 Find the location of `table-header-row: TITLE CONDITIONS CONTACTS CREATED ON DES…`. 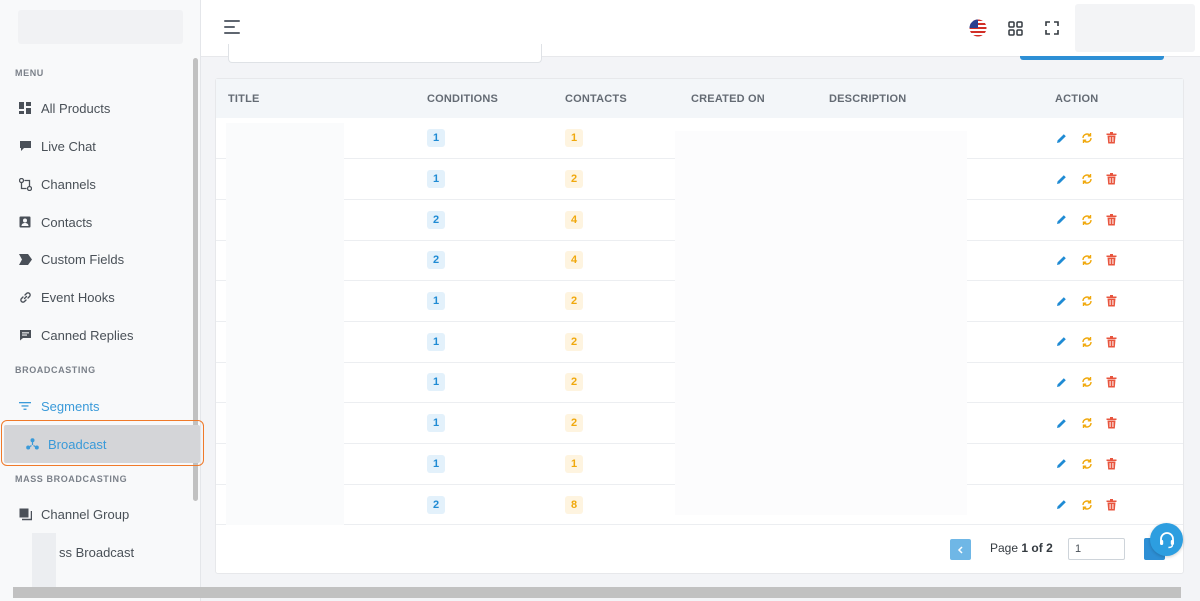

table-header-row: TITLE CONDITIONS CONTACTS CREATED ON DES… is located at coordinates (699, 98).